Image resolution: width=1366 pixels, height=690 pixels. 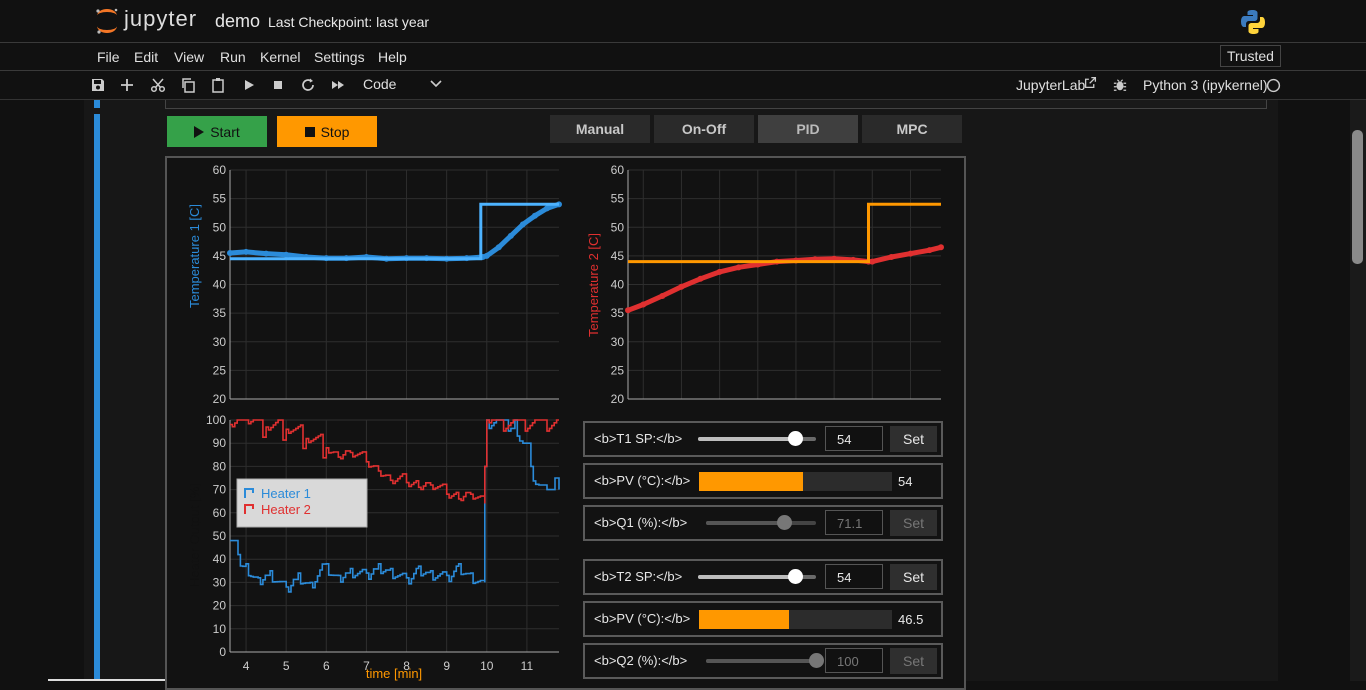 I want to click on pv1-row: <b>PV (°C):</b> 54, so click(x=763, y=481).